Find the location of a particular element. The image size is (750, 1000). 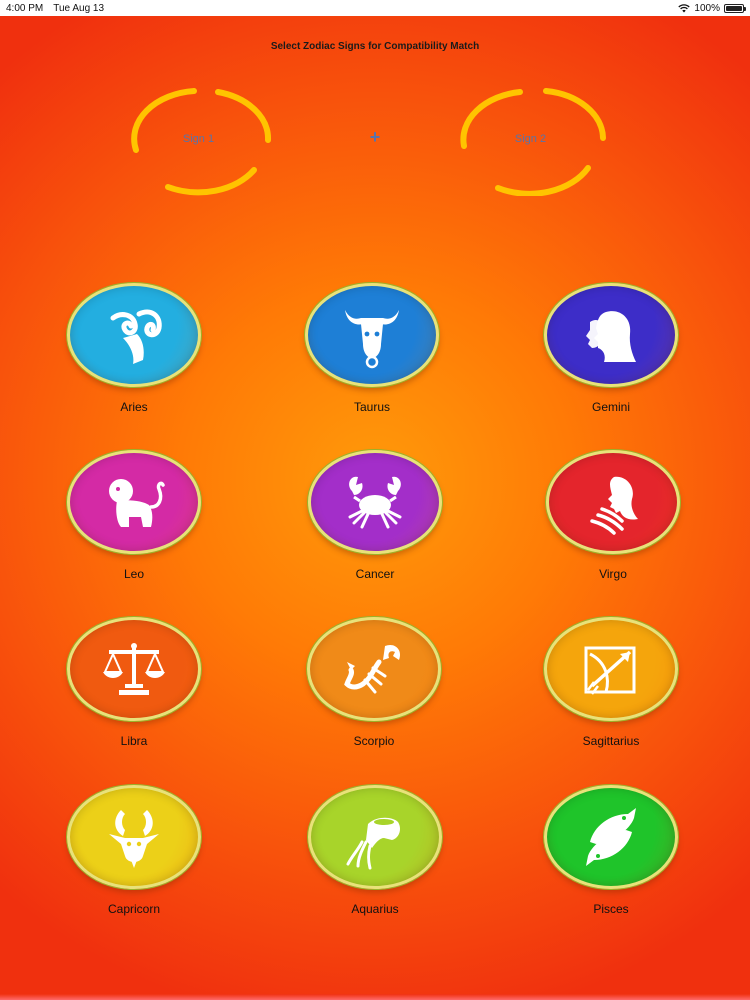

sign-pisces: Pisces is located at coordinates (611, 860).